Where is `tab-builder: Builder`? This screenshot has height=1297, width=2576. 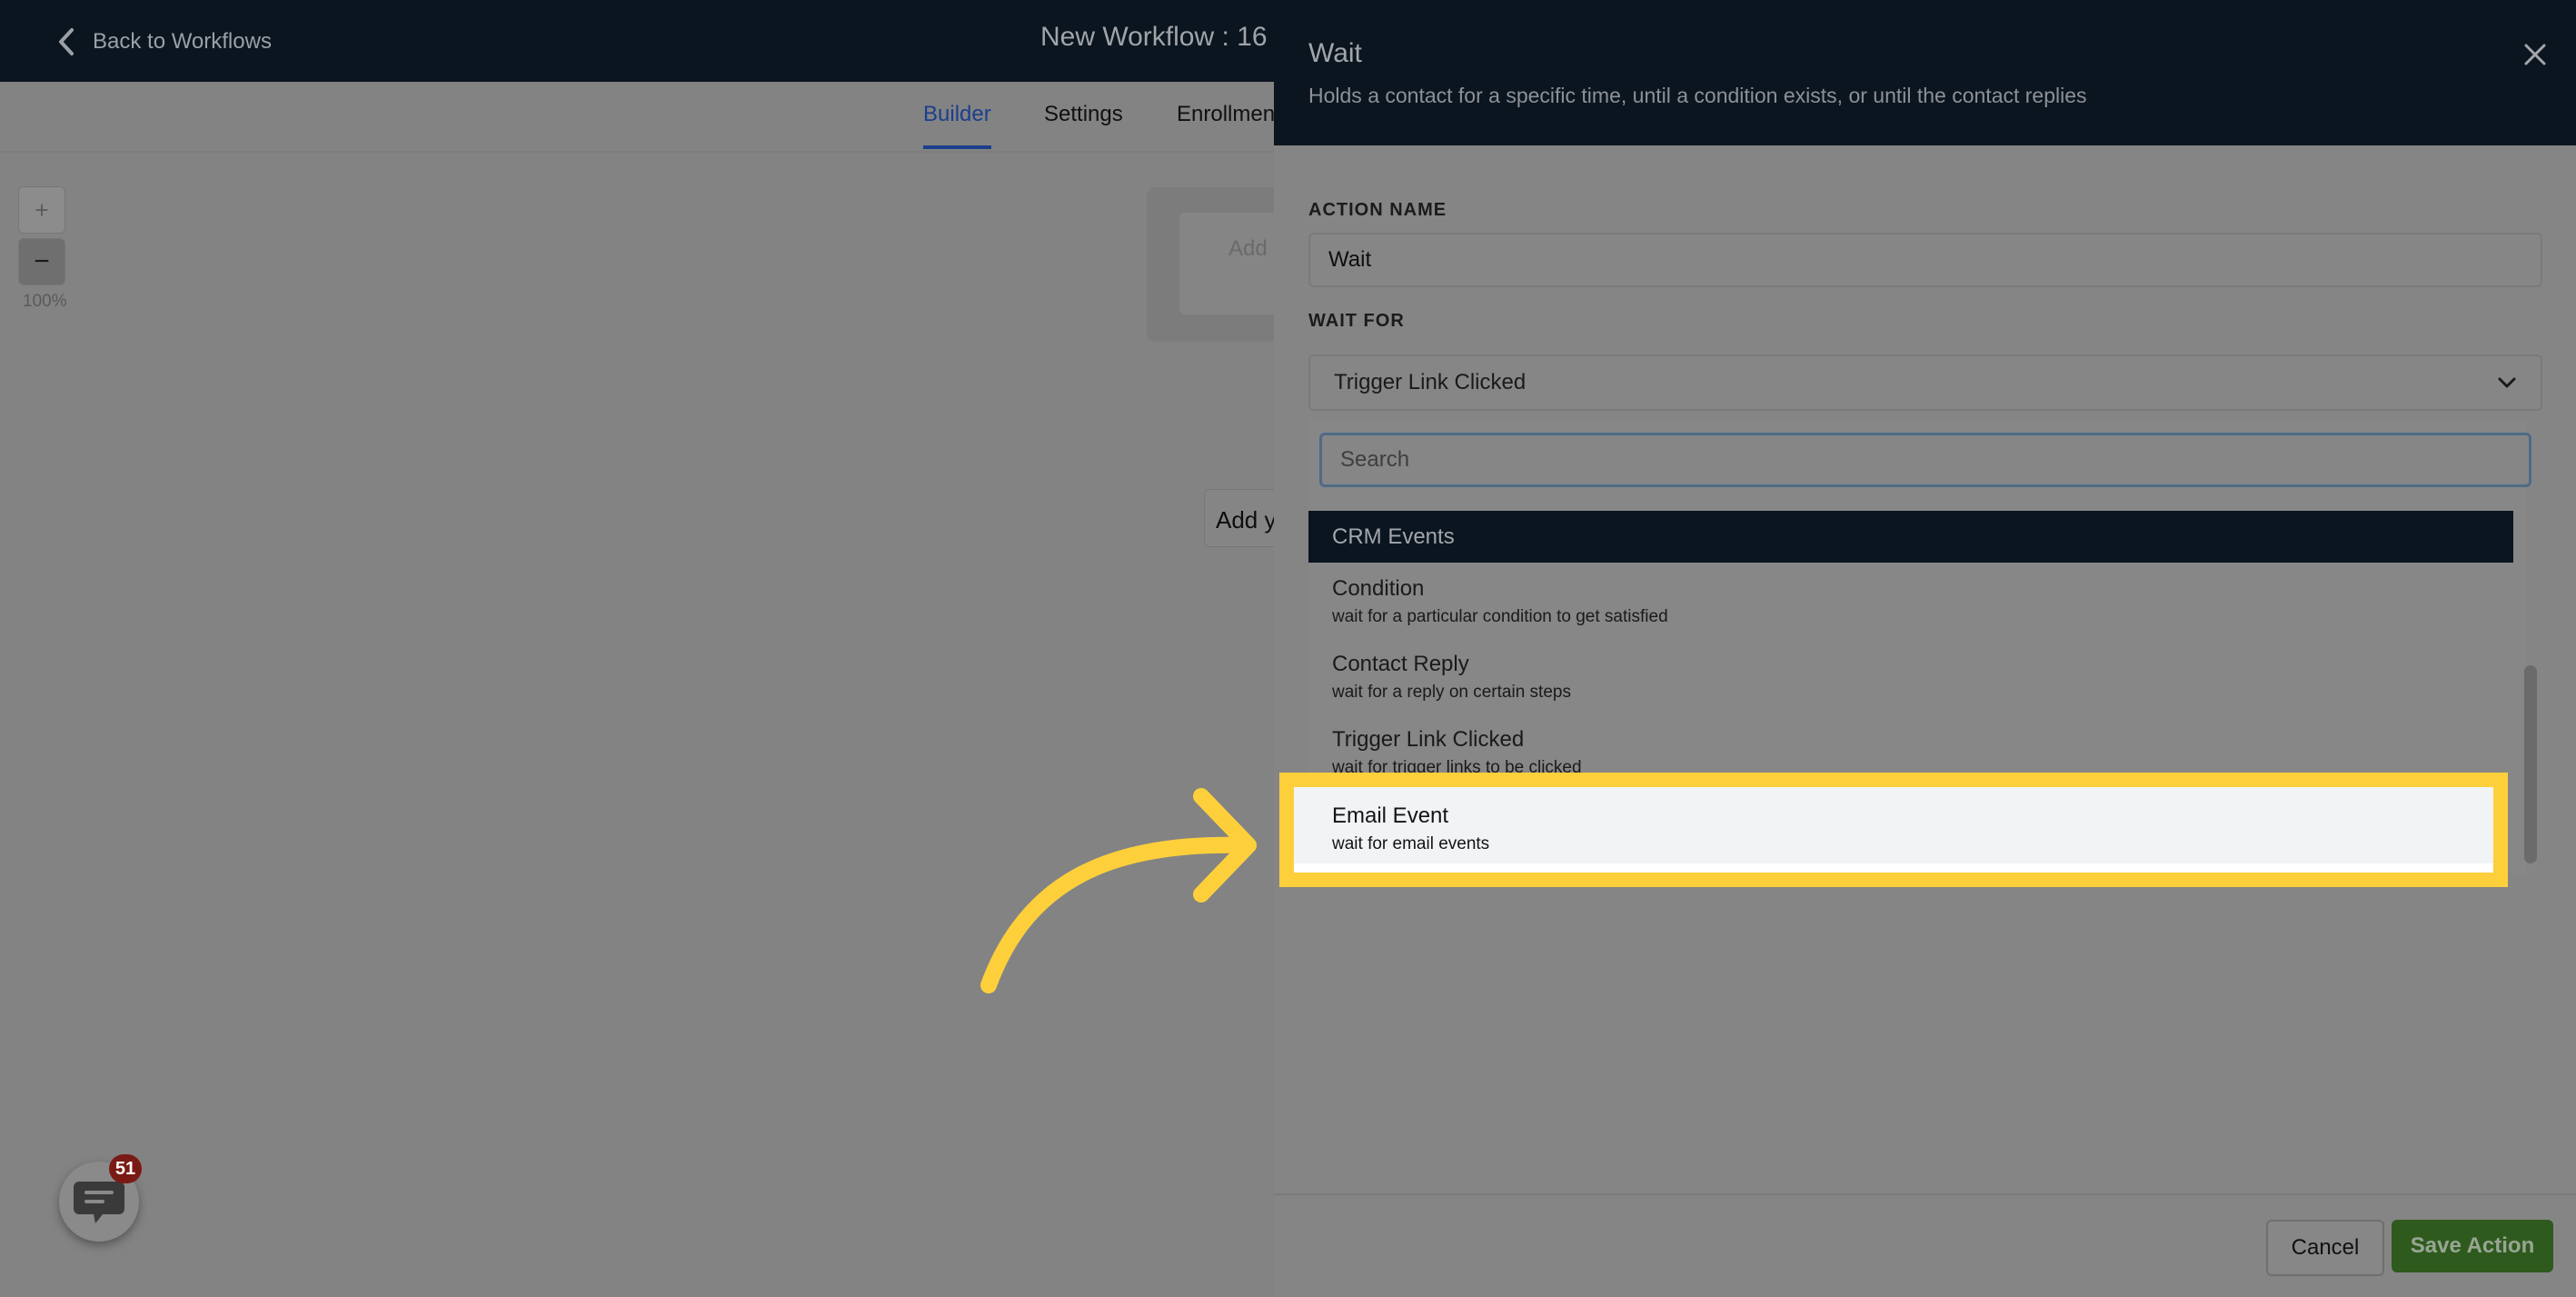 tab-builder: Builder is located at coordinates (957, 125).